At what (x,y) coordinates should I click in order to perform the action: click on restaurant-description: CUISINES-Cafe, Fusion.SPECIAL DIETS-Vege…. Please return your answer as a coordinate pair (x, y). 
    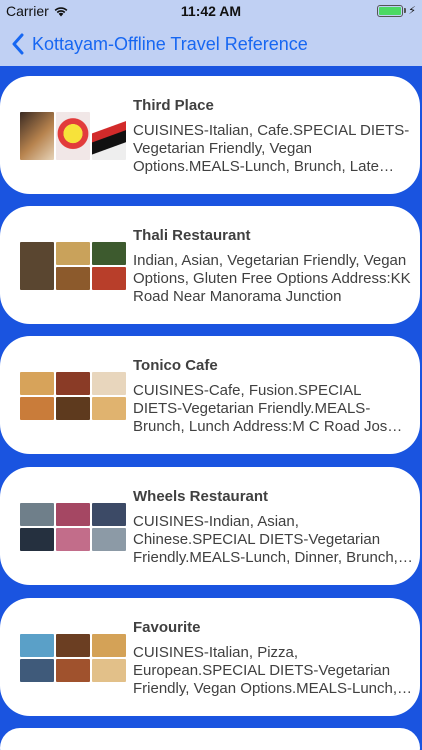
    Looking at the image, I should click on (260, 408).